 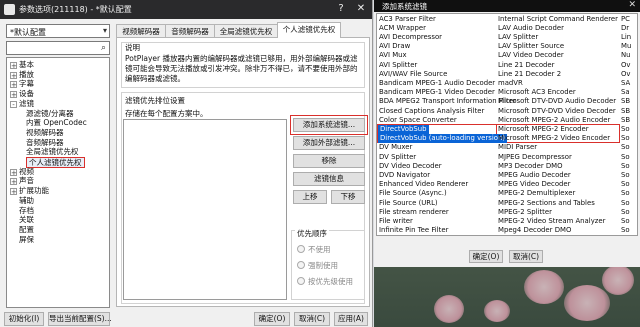 I want to click on tree-item: 存档, so click(x=22, y=210).